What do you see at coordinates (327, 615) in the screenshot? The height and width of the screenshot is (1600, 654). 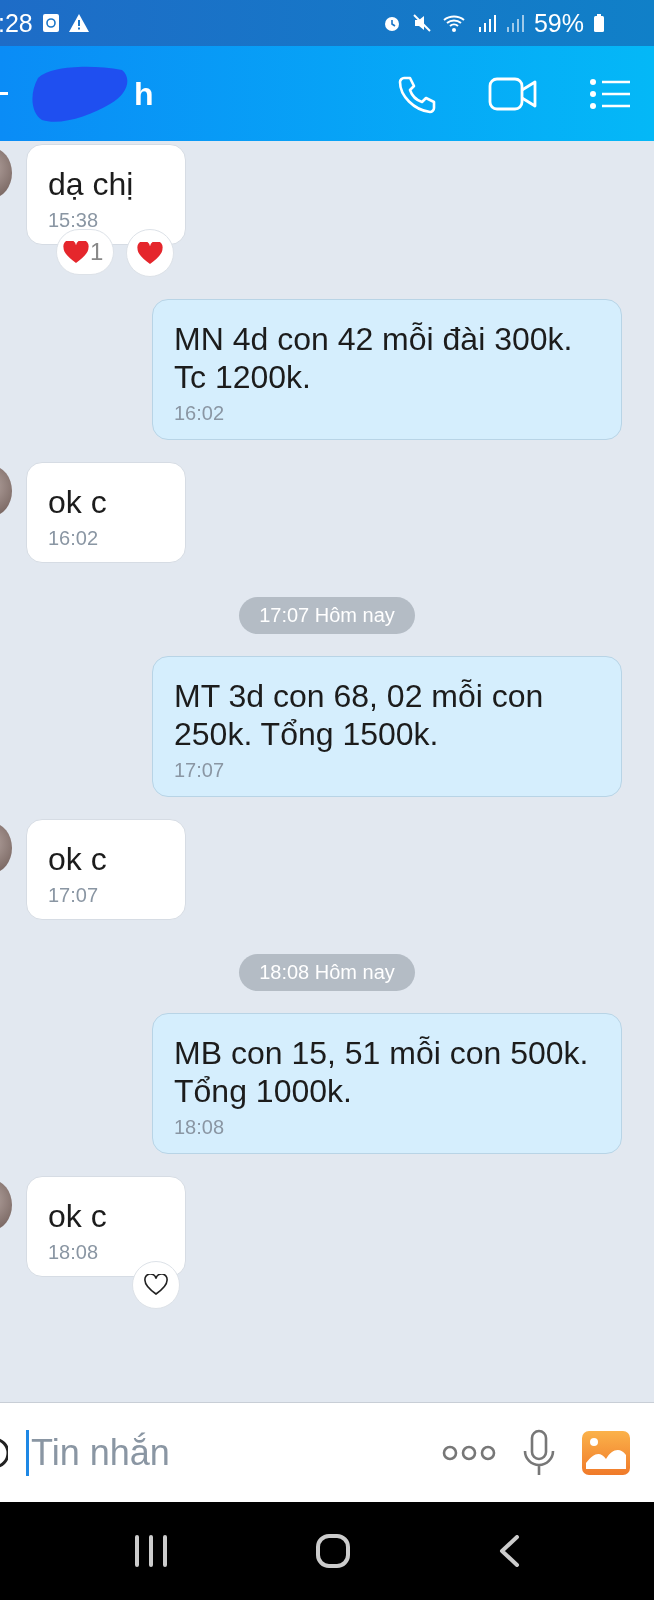 I see `date-divider: 17:07 Hôm nay` at bounding box center [327, 615].